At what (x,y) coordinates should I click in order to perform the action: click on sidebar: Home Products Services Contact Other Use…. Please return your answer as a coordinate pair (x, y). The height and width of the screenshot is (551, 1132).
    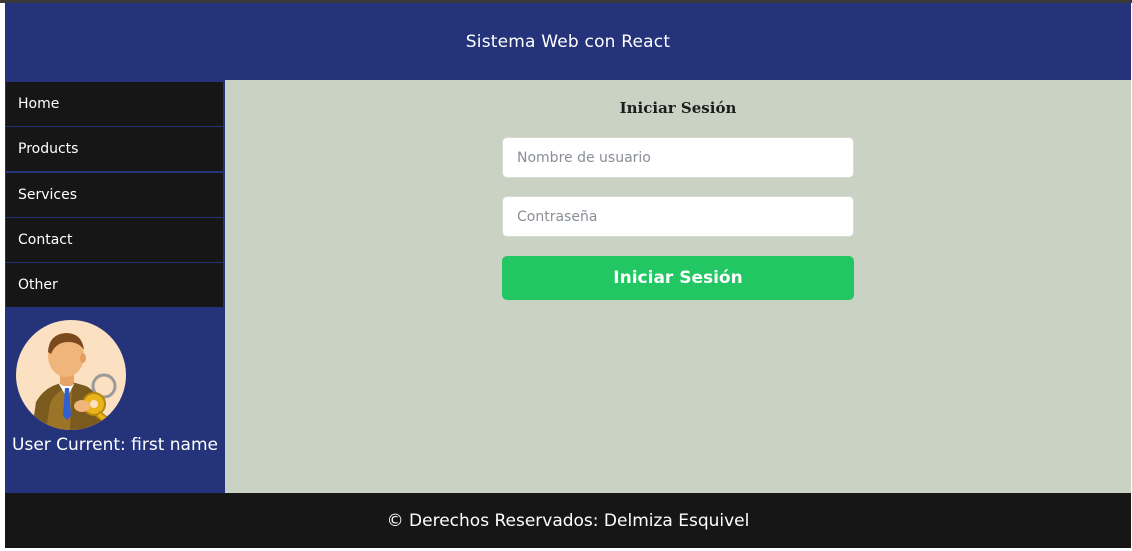
    Looking at the image, I should click on (115, 286).